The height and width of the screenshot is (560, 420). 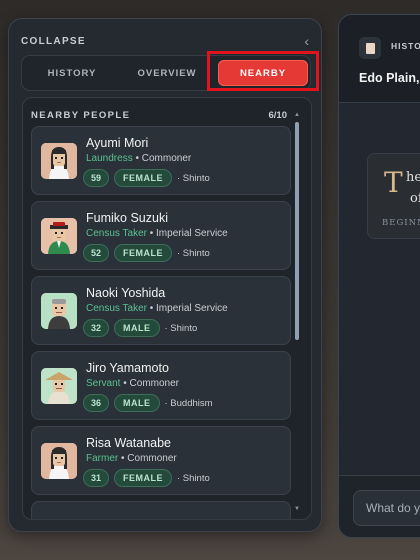 I want to click on person-role: Laundress • Commoner, so click(x=138, y=158).